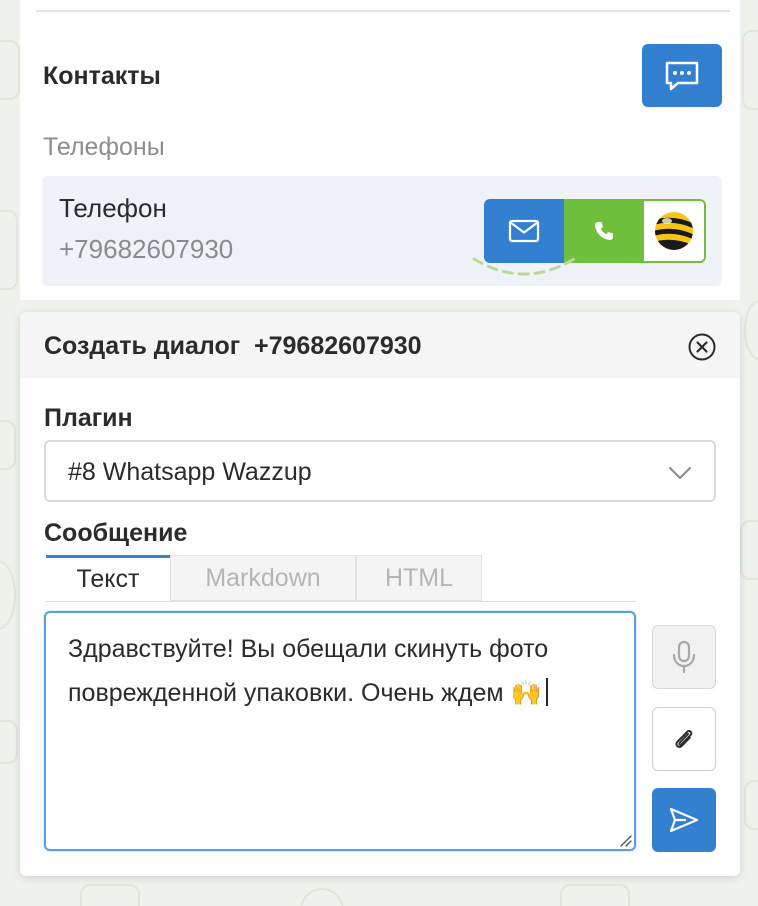  What do you see at coordinates (190, 472) in the screenshot?
I see `plugin-select-value: #8 Whatsapp Wazzup` at bounding box center [190, 472].